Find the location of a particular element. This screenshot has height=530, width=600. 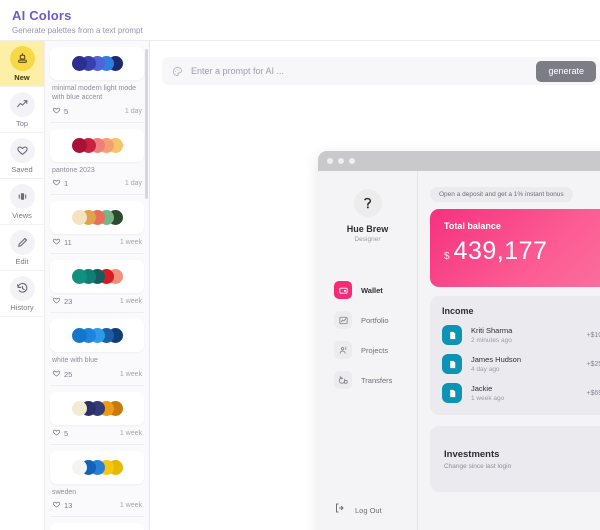

palette-card: white with blue 25 1 week is located at coordinates (97, 352).